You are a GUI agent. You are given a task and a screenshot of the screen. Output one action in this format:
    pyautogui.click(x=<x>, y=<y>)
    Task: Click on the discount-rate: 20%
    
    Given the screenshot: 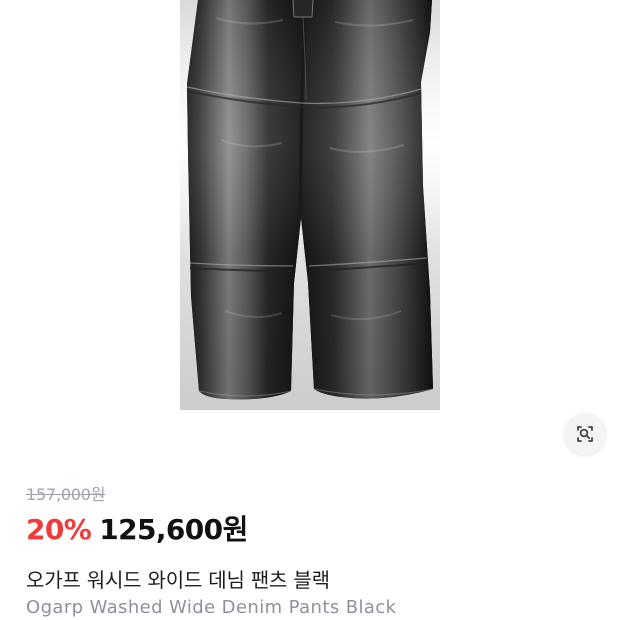 What is the action you would take?
    pyautogui.click(x=59, y=529)
    